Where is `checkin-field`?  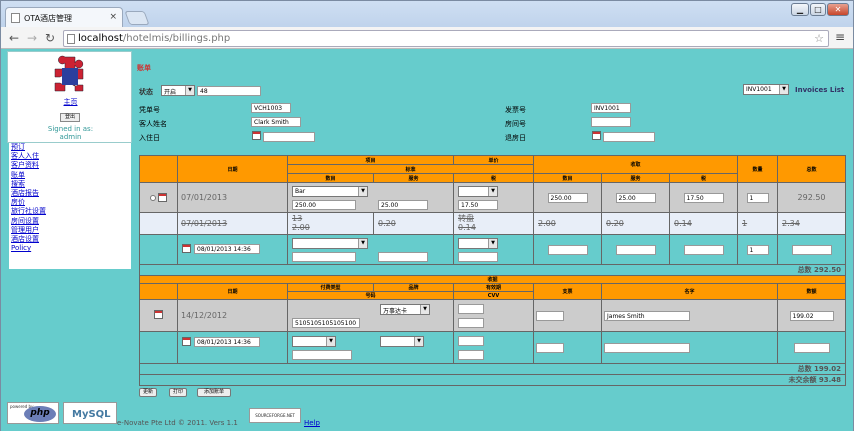 checkin-field is located at coordinates (289, 137).